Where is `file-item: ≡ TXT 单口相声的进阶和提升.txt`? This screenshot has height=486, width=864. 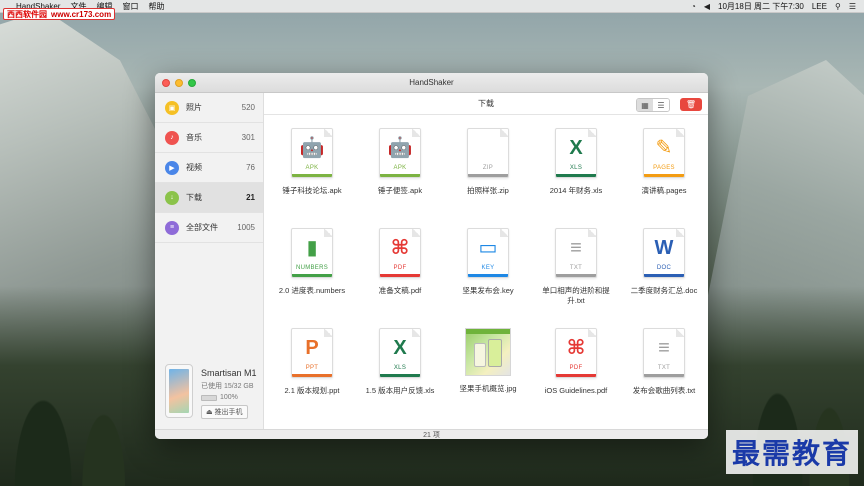 file-item: ≡ TXT 单口相声的进阶和提升.txt is located at coordinates (576, 273).